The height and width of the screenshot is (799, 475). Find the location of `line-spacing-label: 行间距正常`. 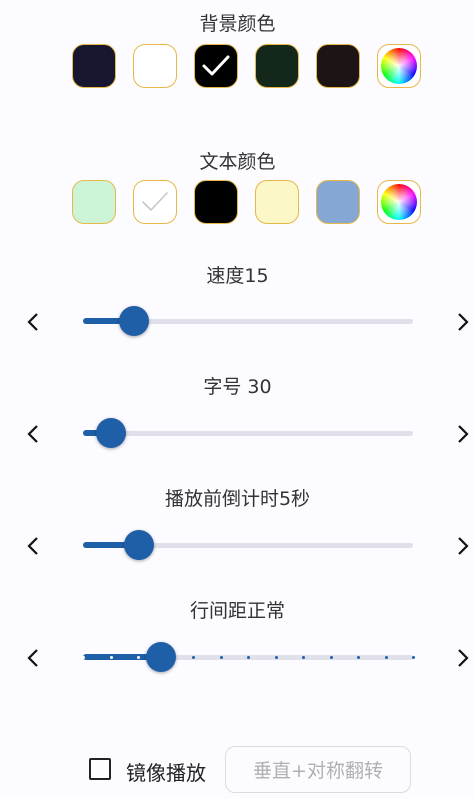

line-spacing-label: 行间距正常 is located at coordinates (237, 611).